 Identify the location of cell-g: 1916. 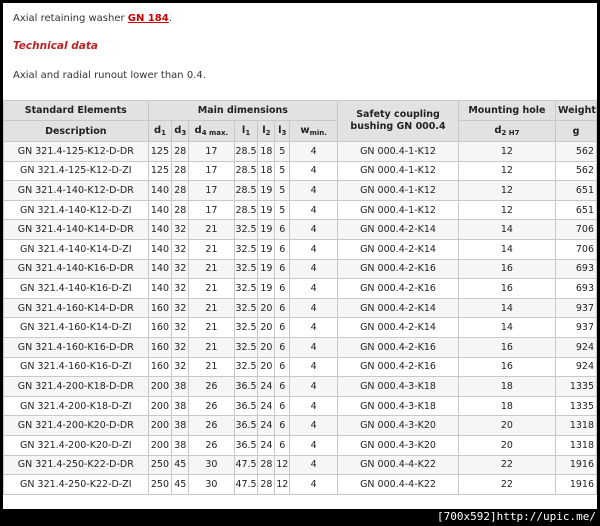
(575, 484).